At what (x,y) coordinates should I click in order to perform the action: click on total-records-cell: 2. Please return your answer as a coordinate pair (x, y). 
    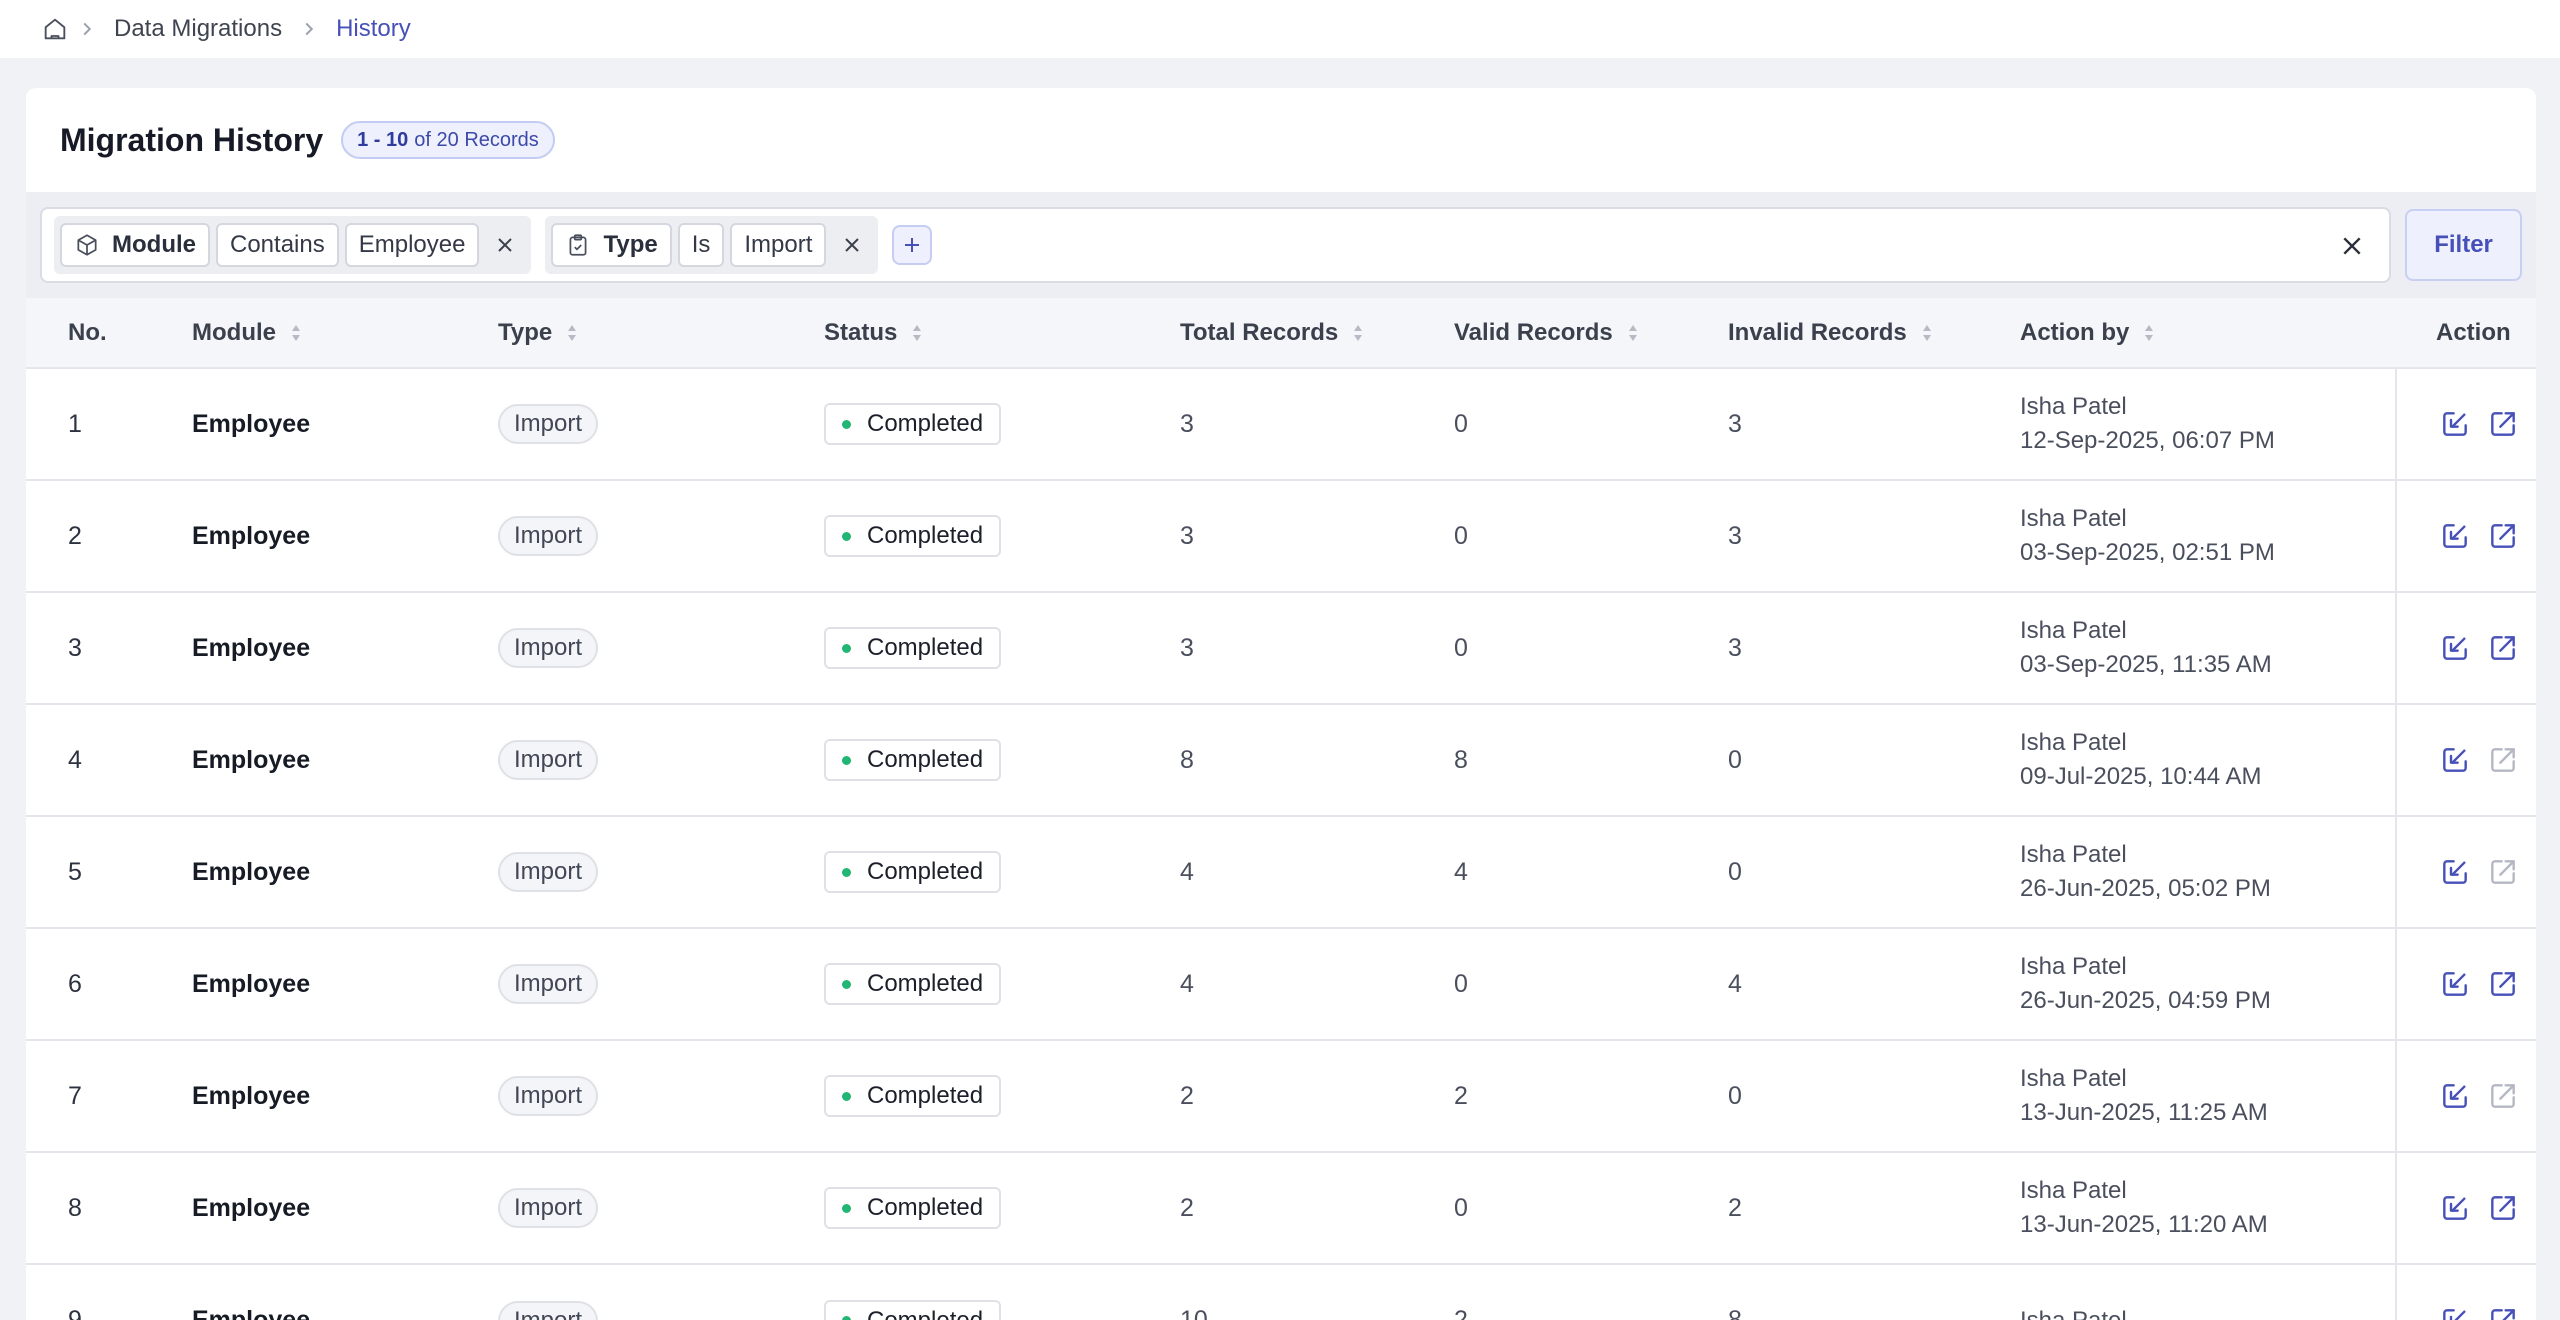
    Looking at the image, I should click on (1187, 1095).